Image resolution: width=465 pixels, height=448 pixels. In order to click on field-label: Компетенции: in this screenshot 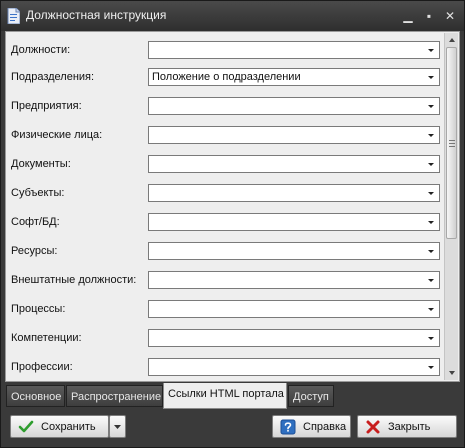, I will do `click(46, 338)`.